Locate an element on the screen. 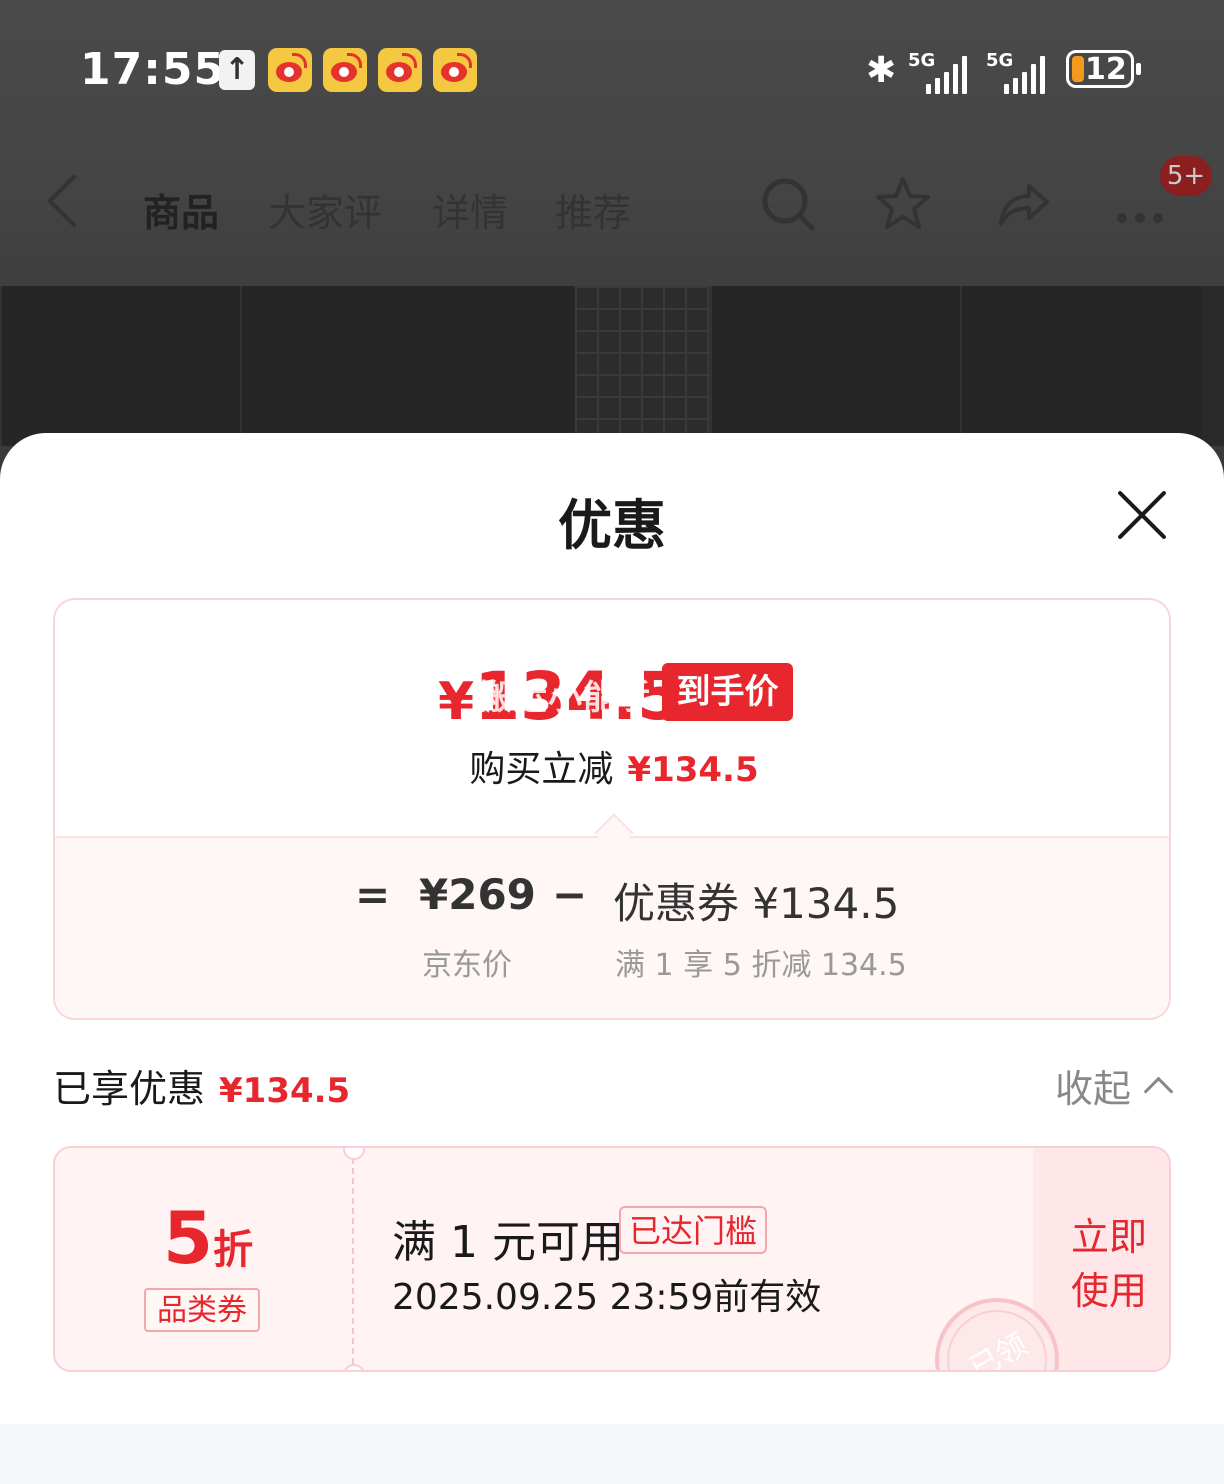  equals-sign: = is located at coordinates (373, 894).